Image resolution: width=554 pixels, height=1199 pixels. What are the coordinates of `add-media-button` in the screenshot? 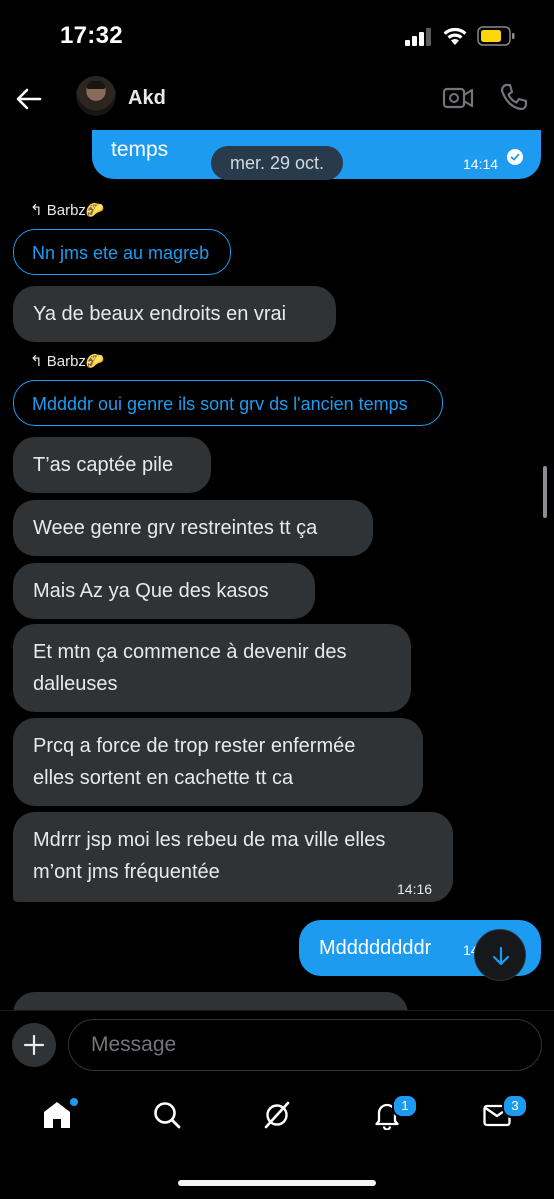 It's located at (34, 1045).